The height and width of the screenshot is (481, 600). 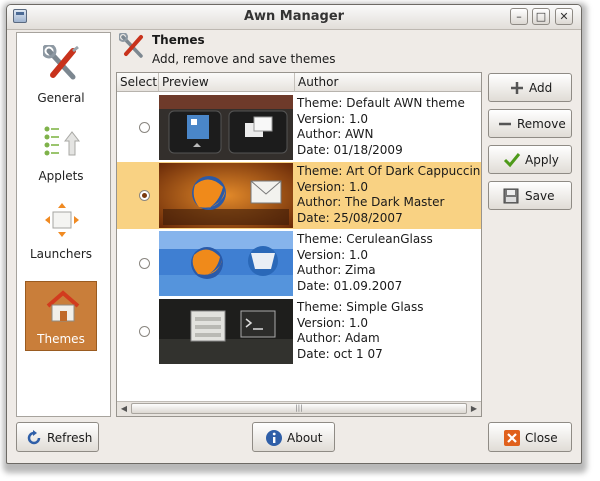 I want to click on theme-preview-simple-glass, so click(x=226, y=331).